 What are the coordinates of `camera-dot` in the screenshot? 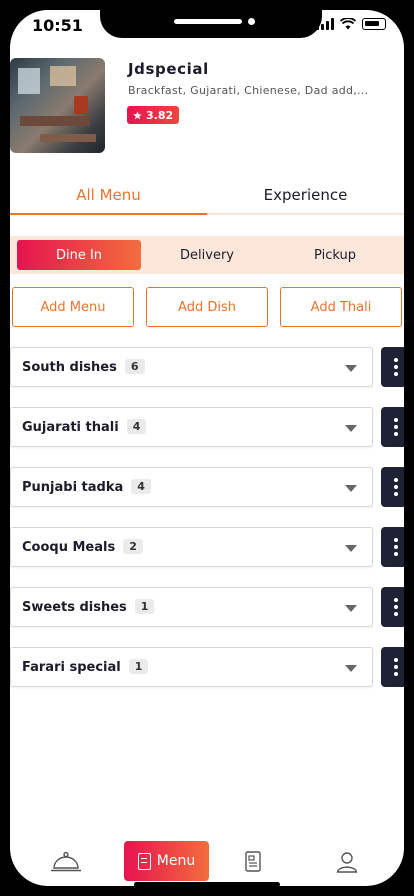 It's located at (251, 21).